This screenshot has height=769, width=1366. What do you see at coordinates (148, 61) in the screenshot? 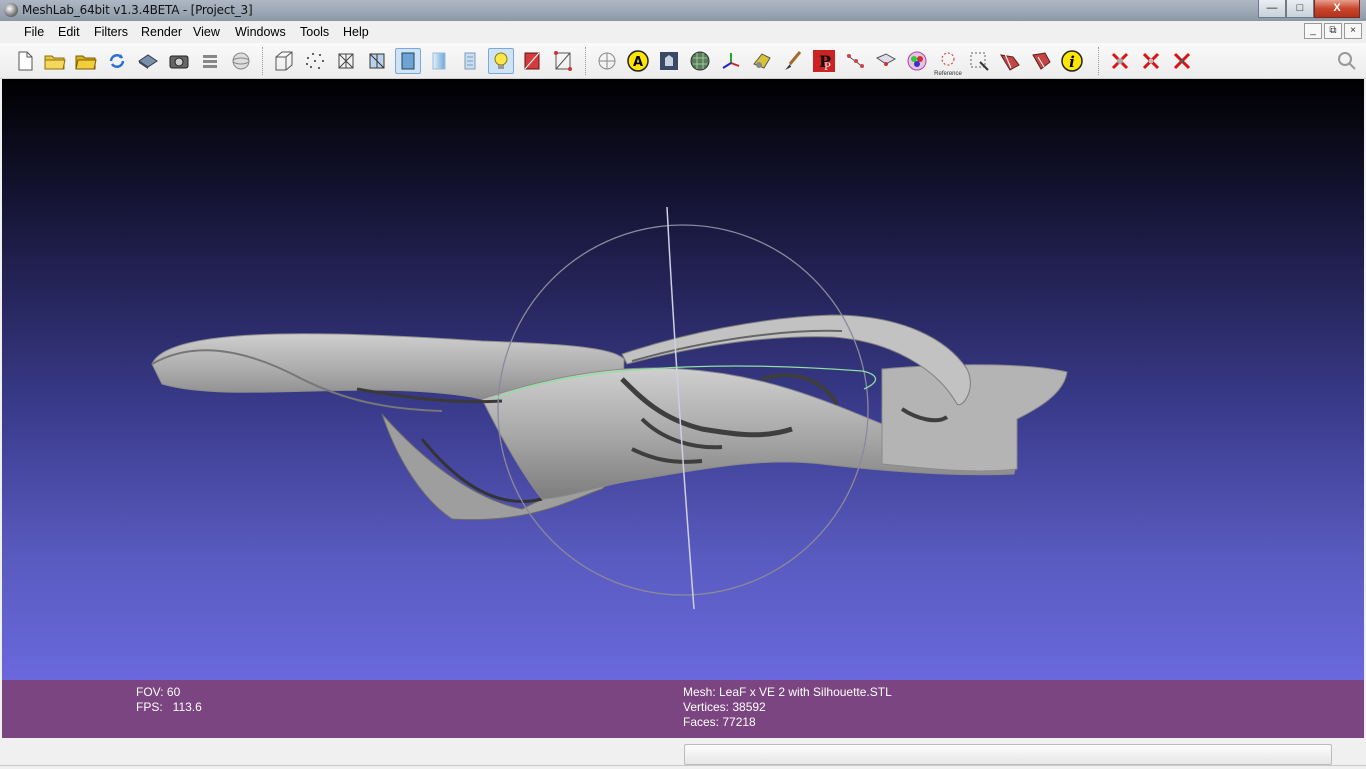
I see `save-icon` at bounding box center [148, 61].